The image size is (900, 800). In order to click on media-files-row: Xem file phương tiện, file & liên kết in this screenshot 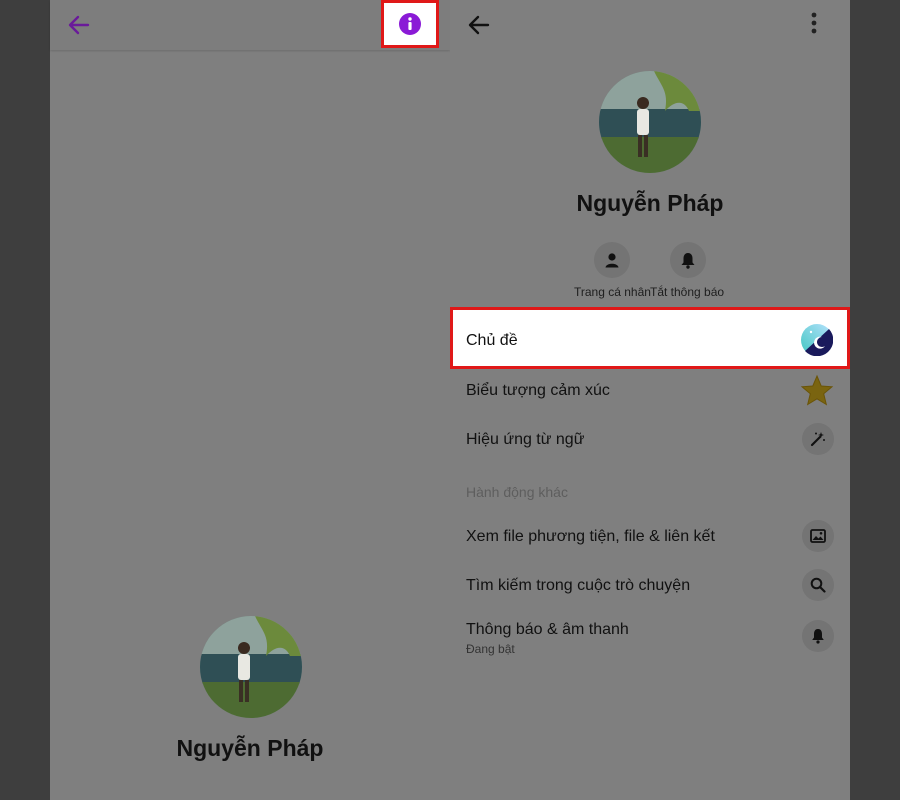, I will do `click(650, 536)`.